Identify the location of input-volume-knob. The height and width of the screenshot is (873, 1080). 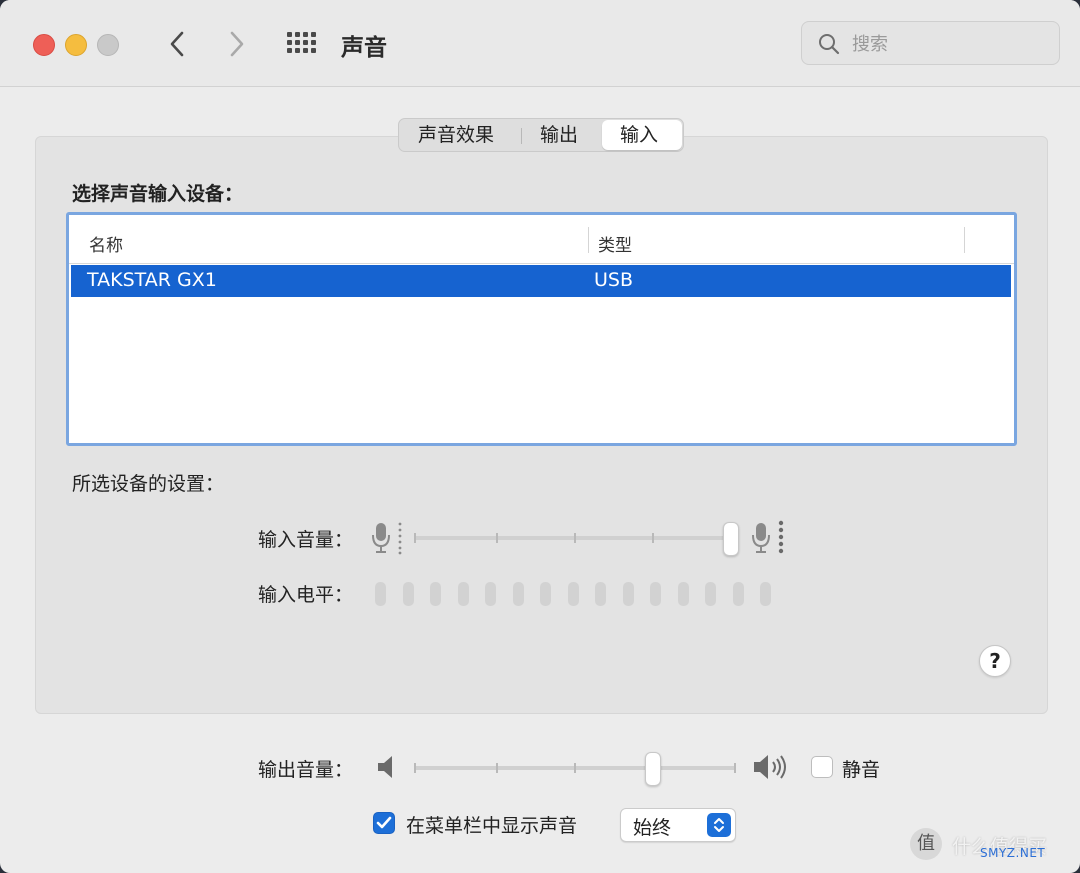
(730, 539).